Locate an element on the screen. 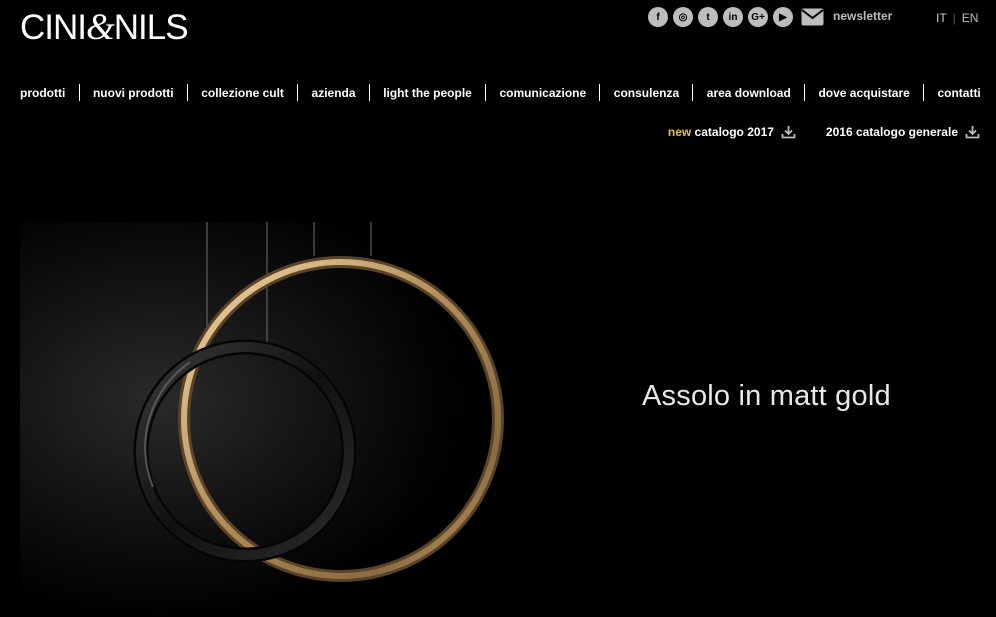  nav-item-consulenza: consulenza is located at coordinates (646, 93).